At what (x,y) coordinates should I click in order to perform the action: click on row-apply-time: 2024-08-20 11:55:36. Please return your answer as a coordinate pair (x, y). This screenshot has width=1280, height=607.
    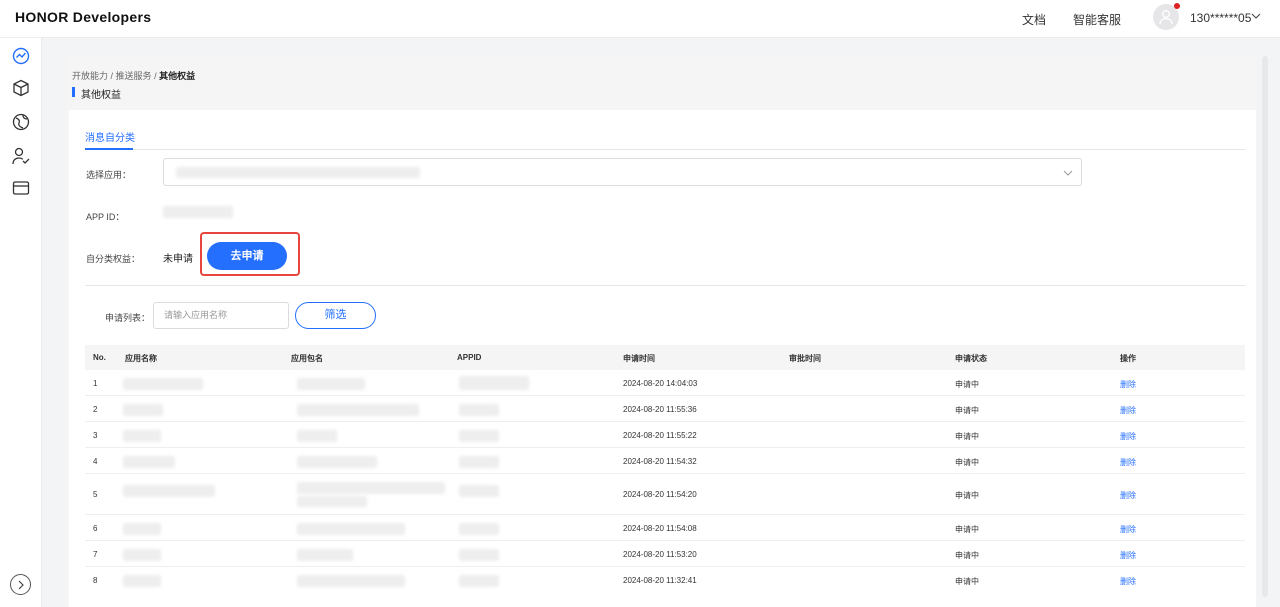
    Looking at the image, I should click on (660, 409).